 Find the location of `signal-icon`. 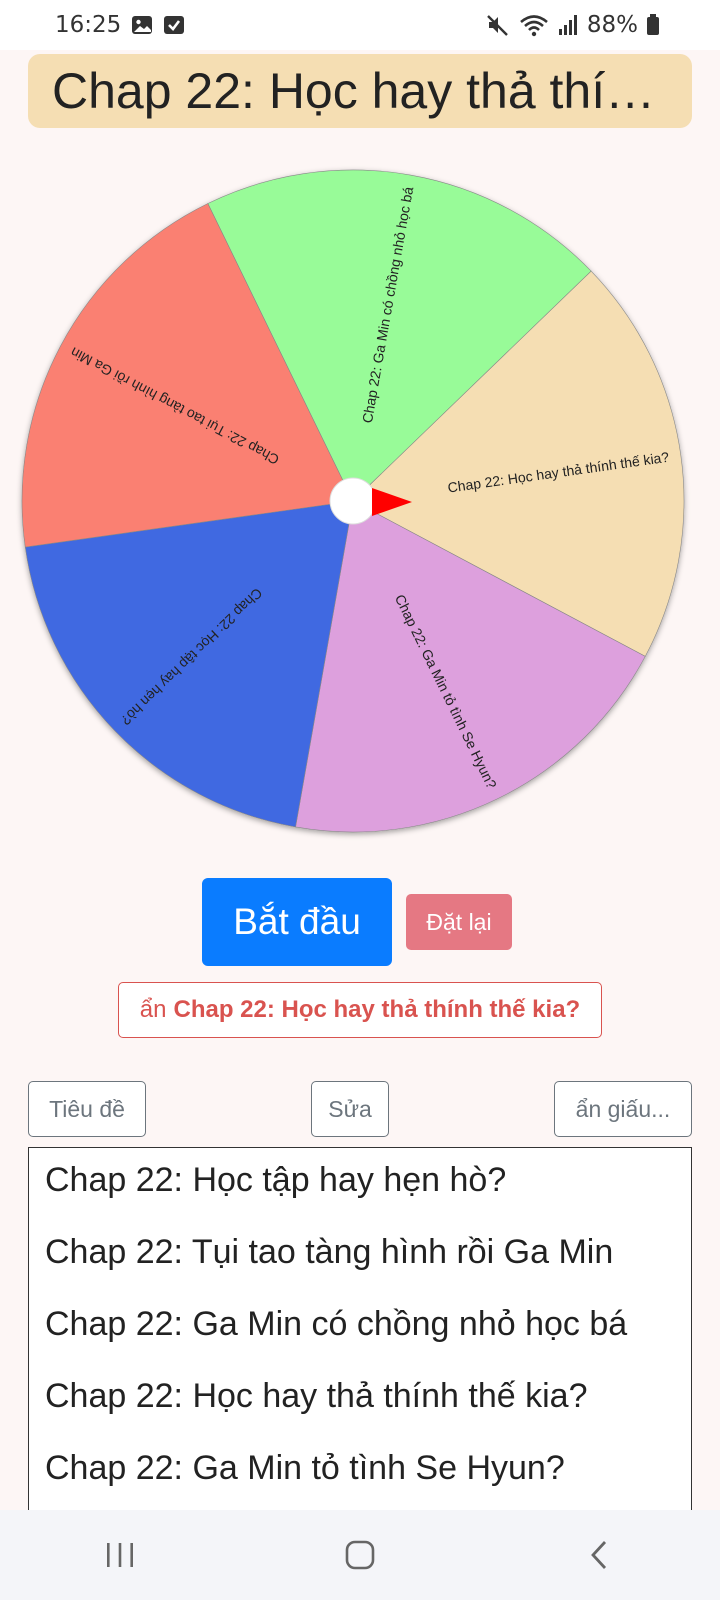

signal-icon is located at coordinates (568, 25).